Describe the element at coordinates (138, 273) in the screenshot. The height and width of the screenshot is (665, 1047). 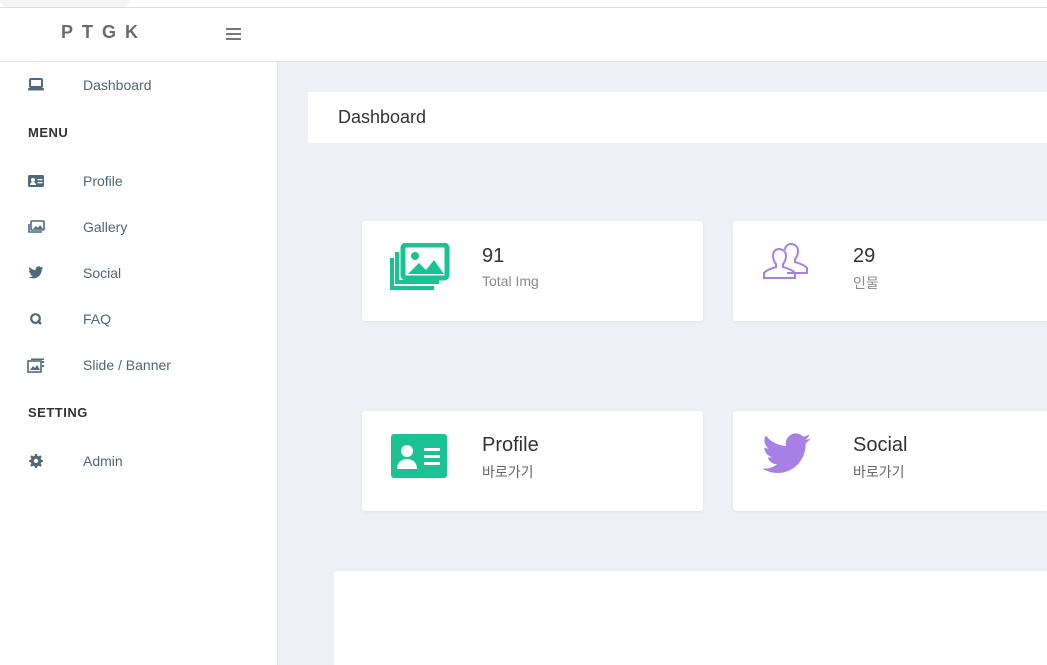
I see `sidebar-item-social: Social` at that location.